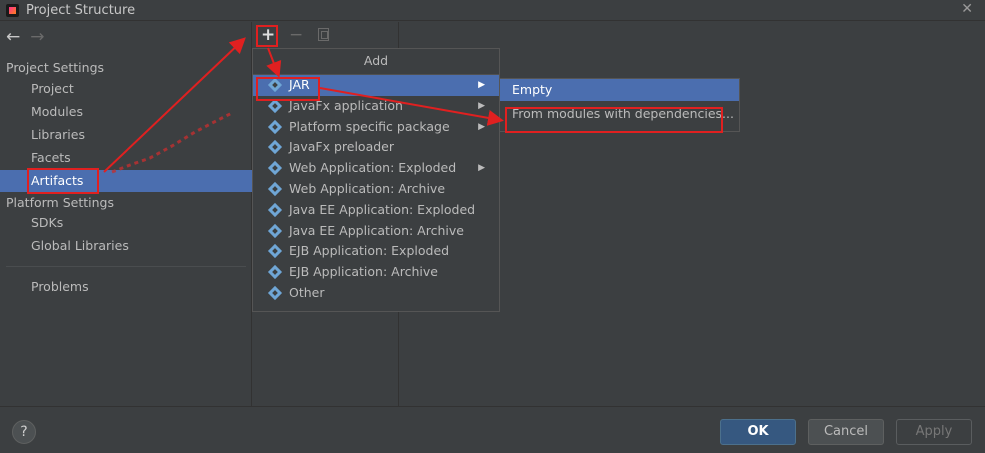  I want to click on annotation-arrow-add-to-jar, so click(274, 62).